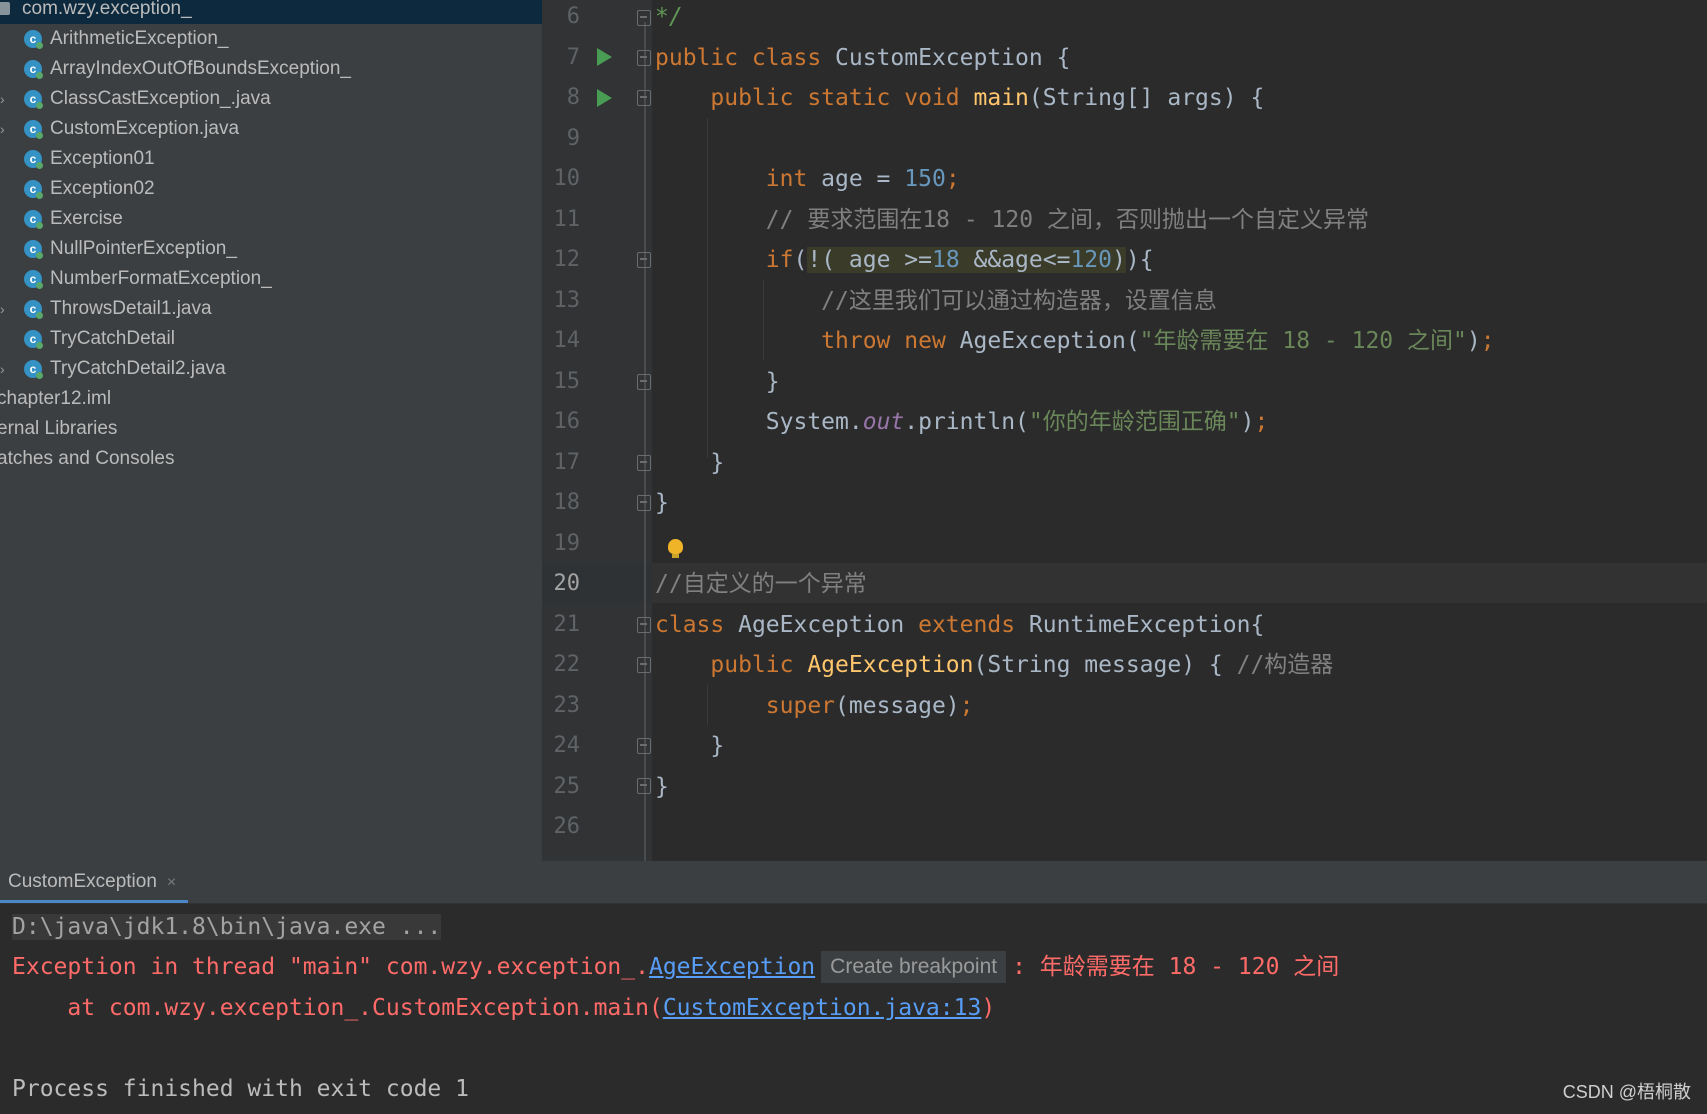  Describe the element at coordinates (271, 369) in the screenshot. I see `tree-item: › c TryCatchDetail2.java` at that location.